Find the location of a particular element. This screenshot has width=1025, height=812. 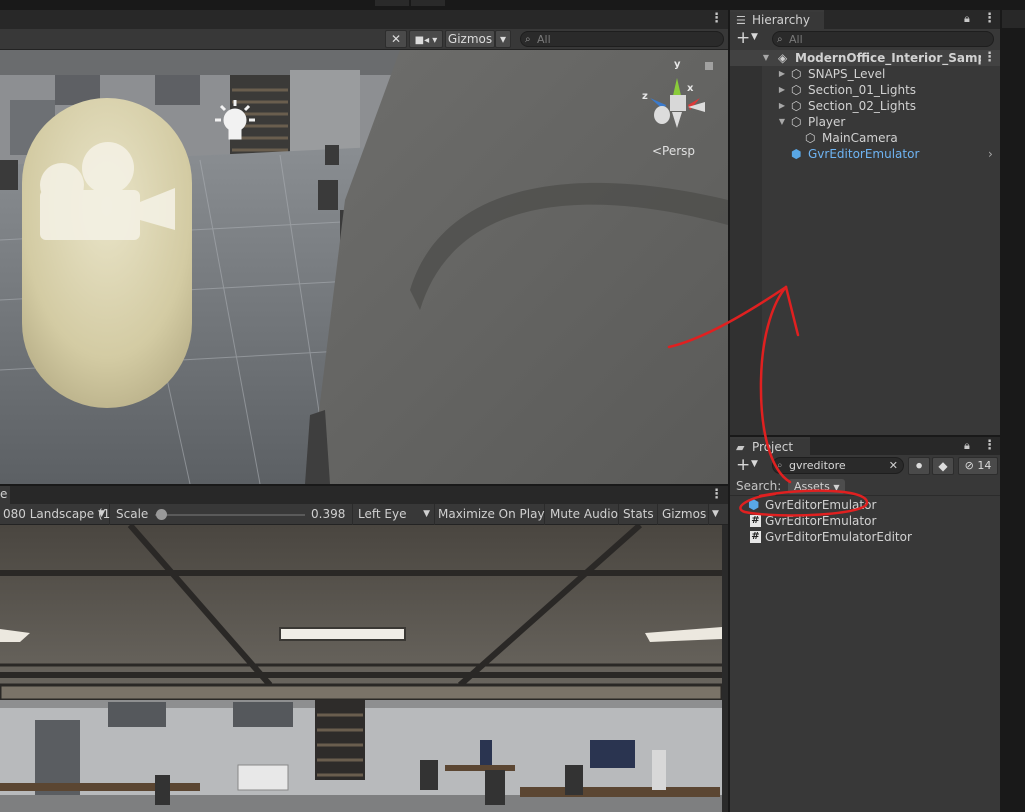

project-result-prefab: ⬢ GvrEditorEmulator is located at coordinates (812, 505).